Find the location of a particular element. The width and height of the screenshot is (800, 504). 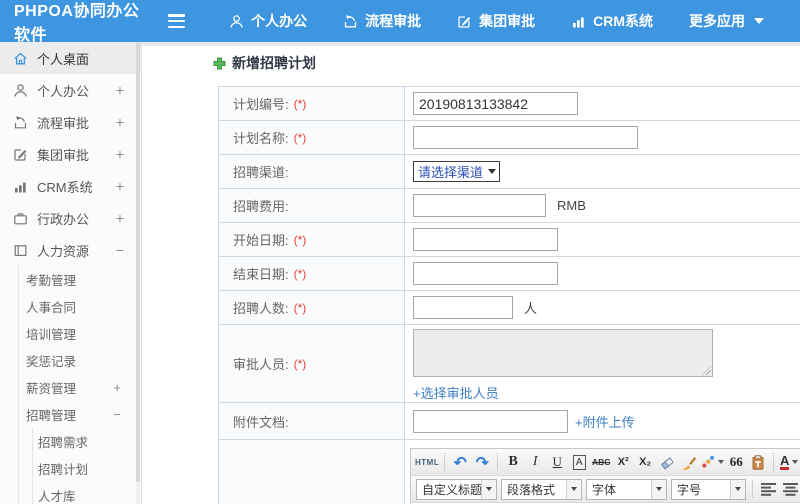

subscript-button: X₂ is located at coordinates (645, 462).